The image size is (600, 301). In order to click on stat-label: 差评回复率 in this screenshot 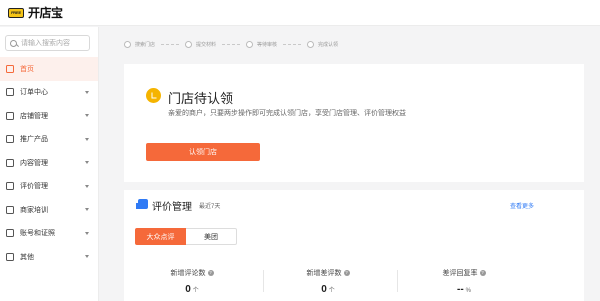, I will do `click(460, 273)`.